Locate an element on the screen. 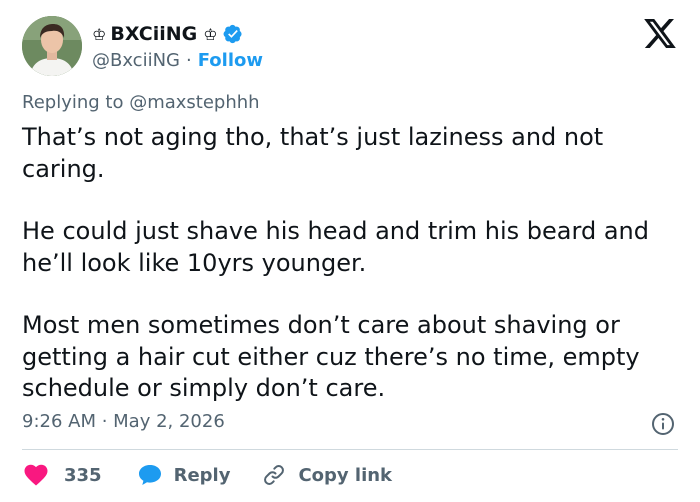  heart-icon is located at coordinates (36, 475).